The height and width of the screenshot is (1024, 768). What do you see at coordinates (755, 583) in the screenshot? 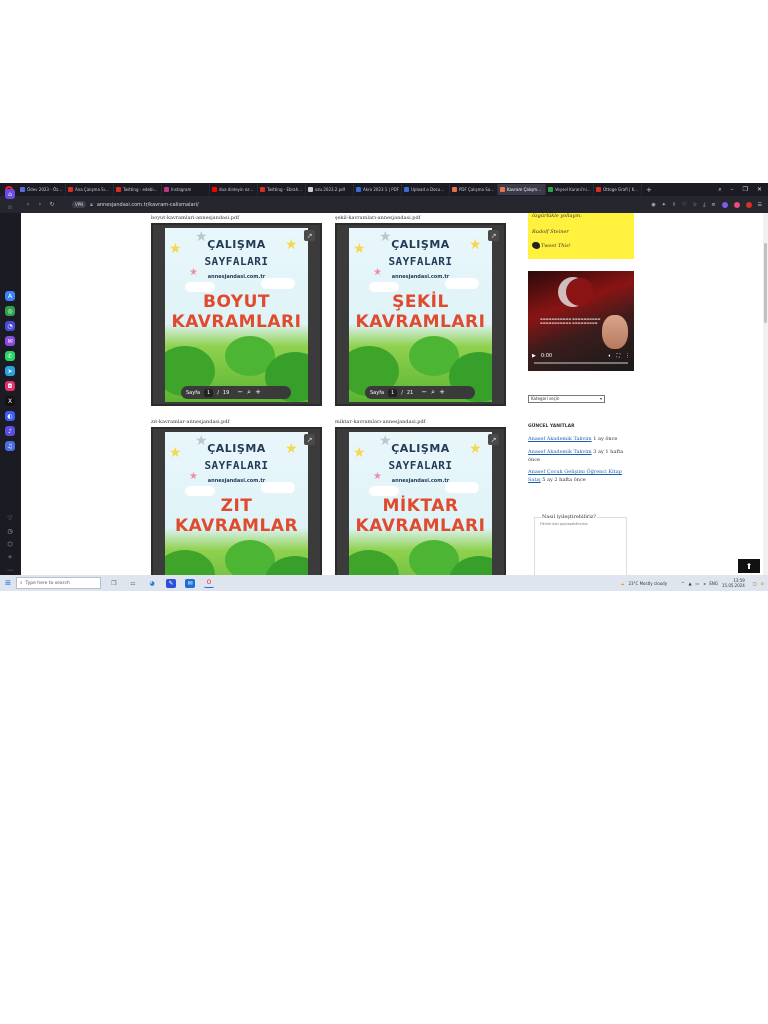
I see `notification-icon: ▢` at bounding box center [755, 583].